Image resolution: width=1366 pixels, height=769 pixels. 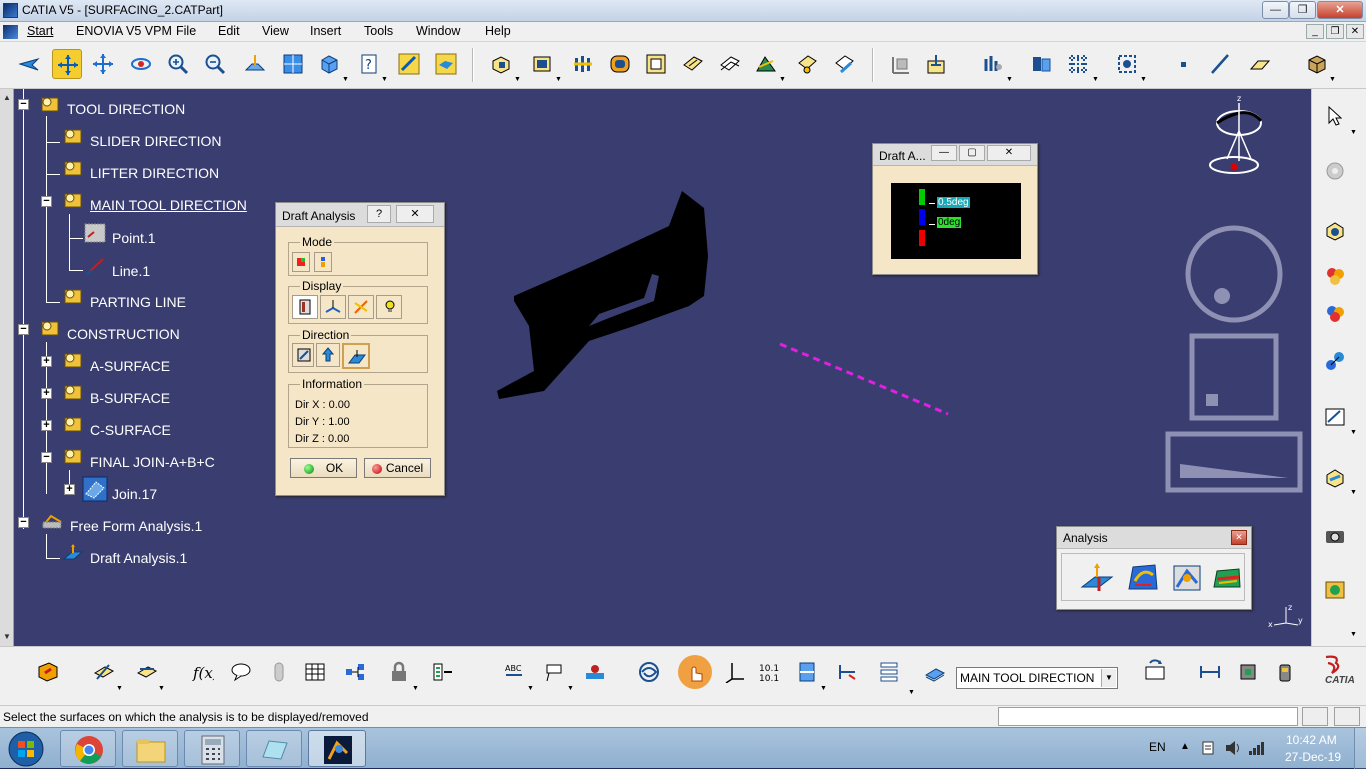 I want to click on 3d-compass-tool-icon, so click(x=807, y=672).